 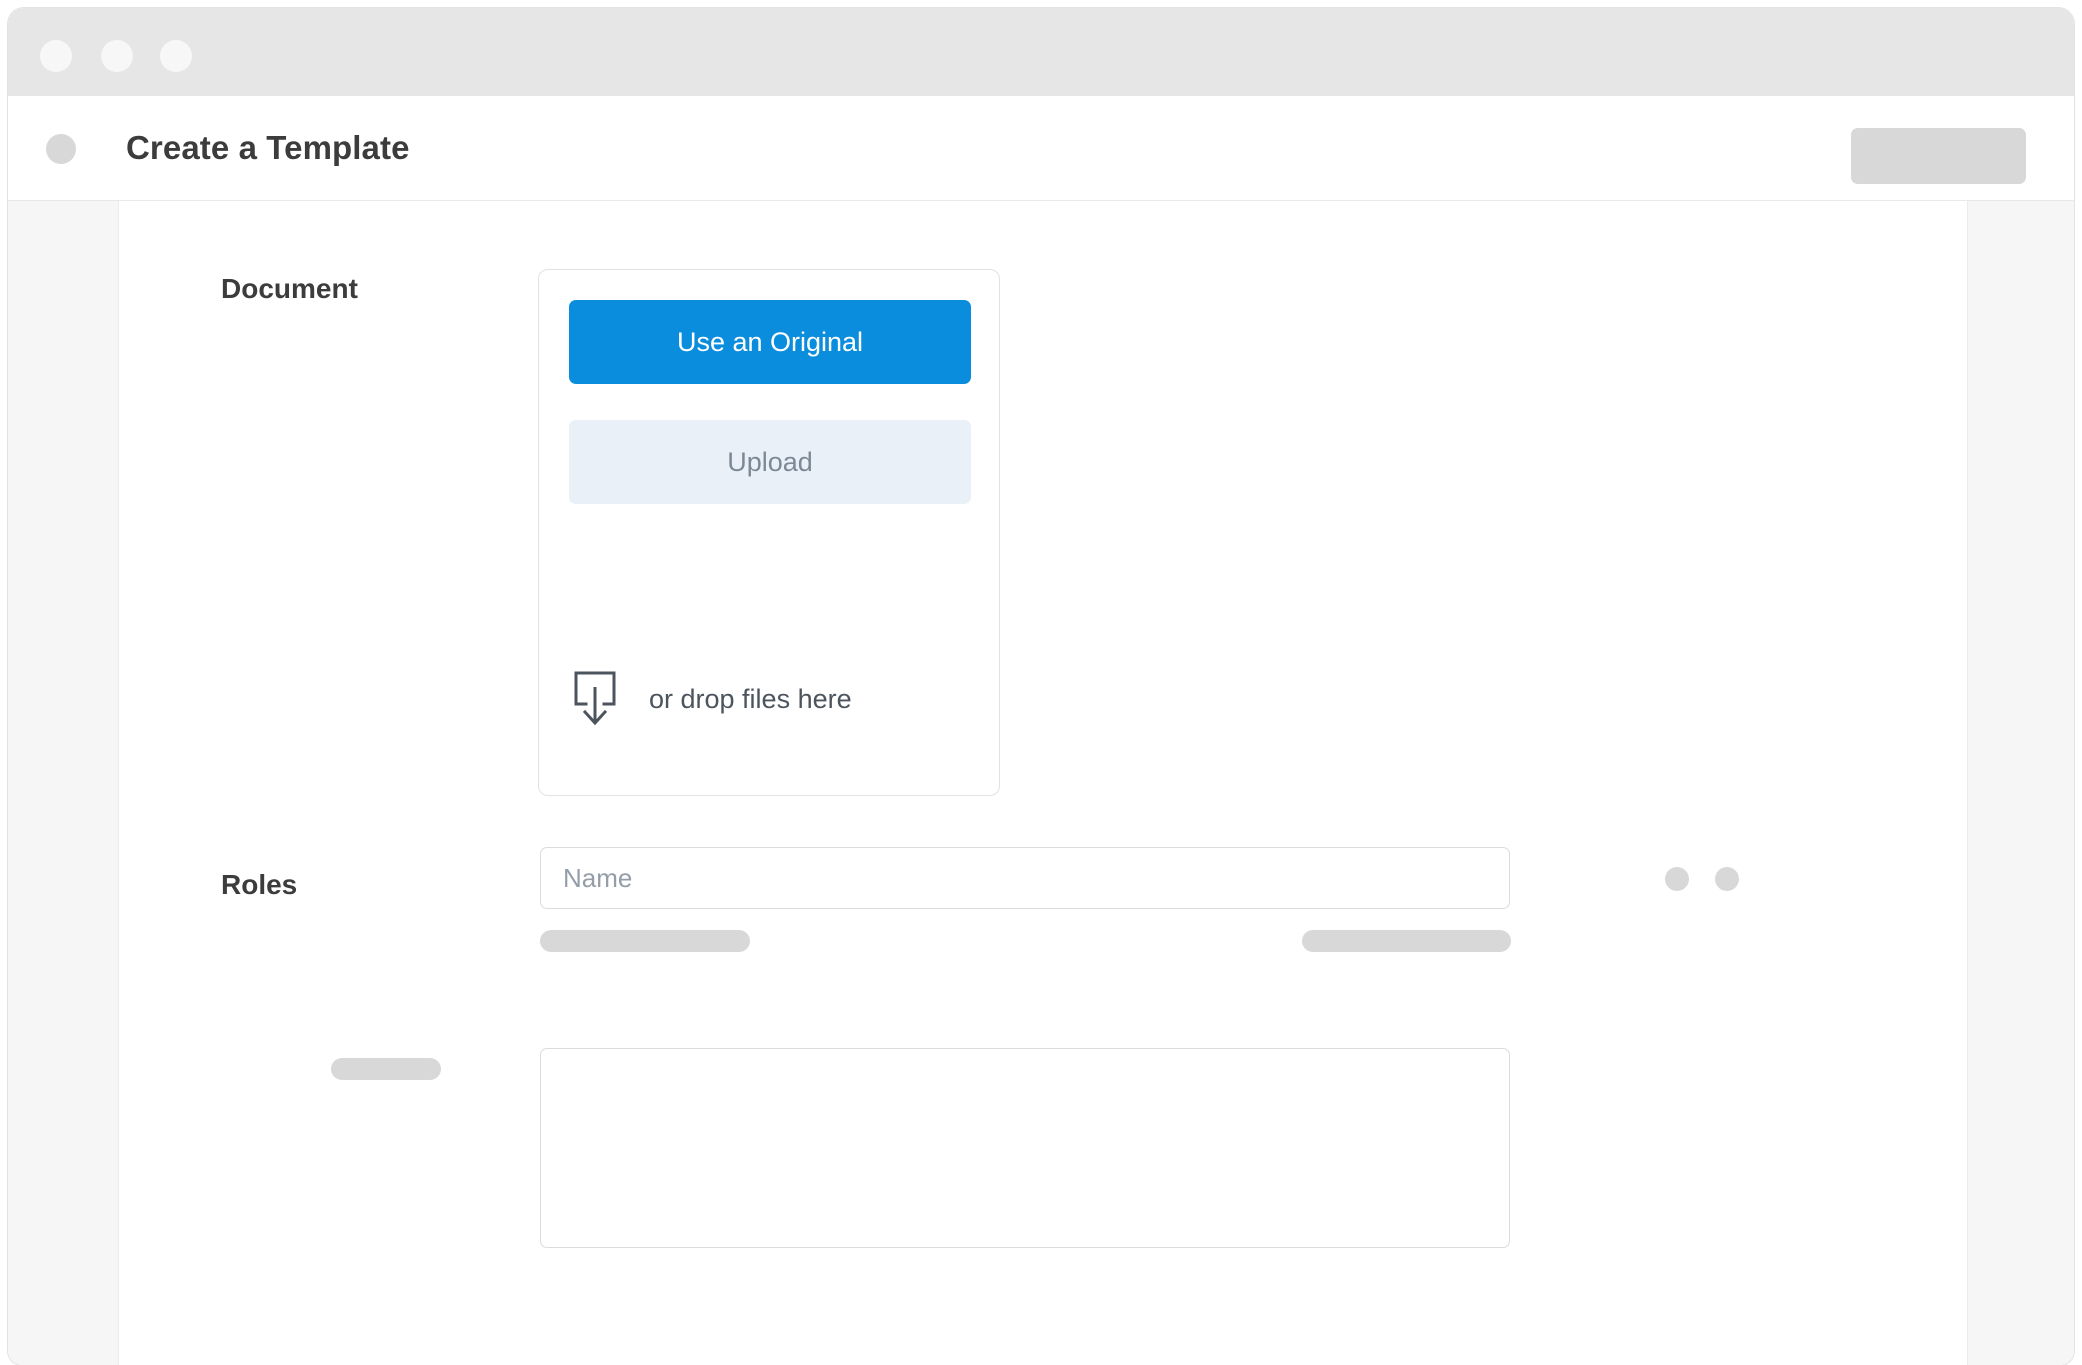 What do you see at coordinates (259, 884) in the screenshot?
I see `roles-section-label: Roles` at bounding box center [259, 884].